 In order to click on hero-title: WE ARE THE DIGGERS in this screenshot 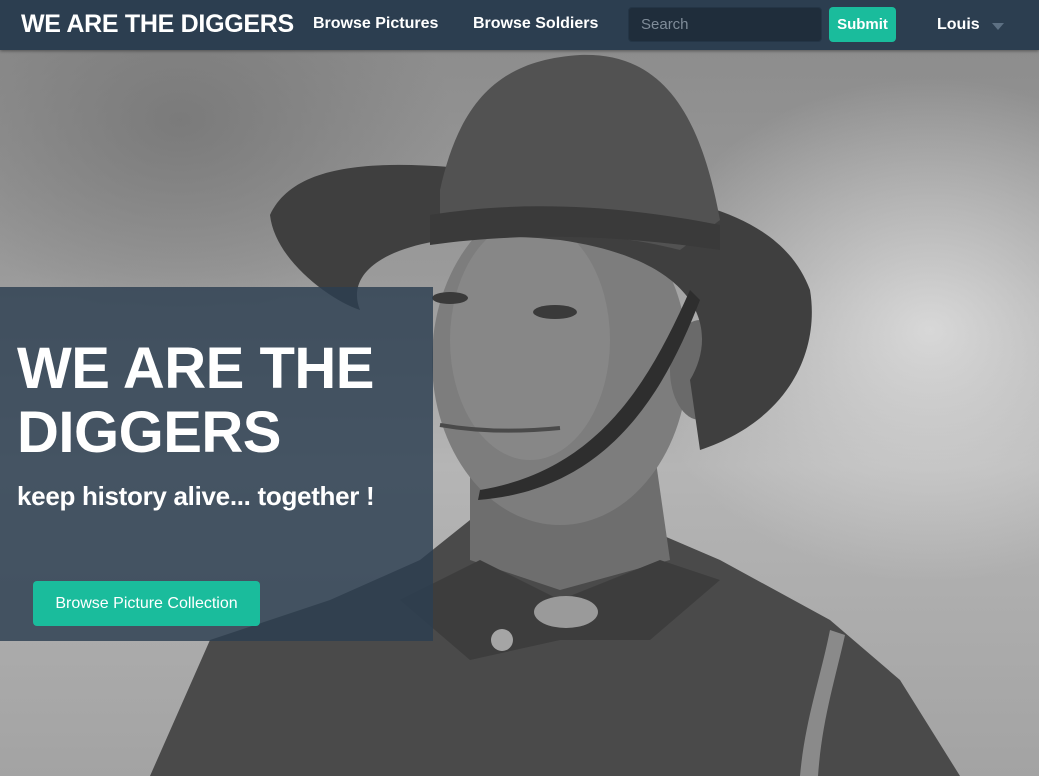, I will do `click(195, 400)`.